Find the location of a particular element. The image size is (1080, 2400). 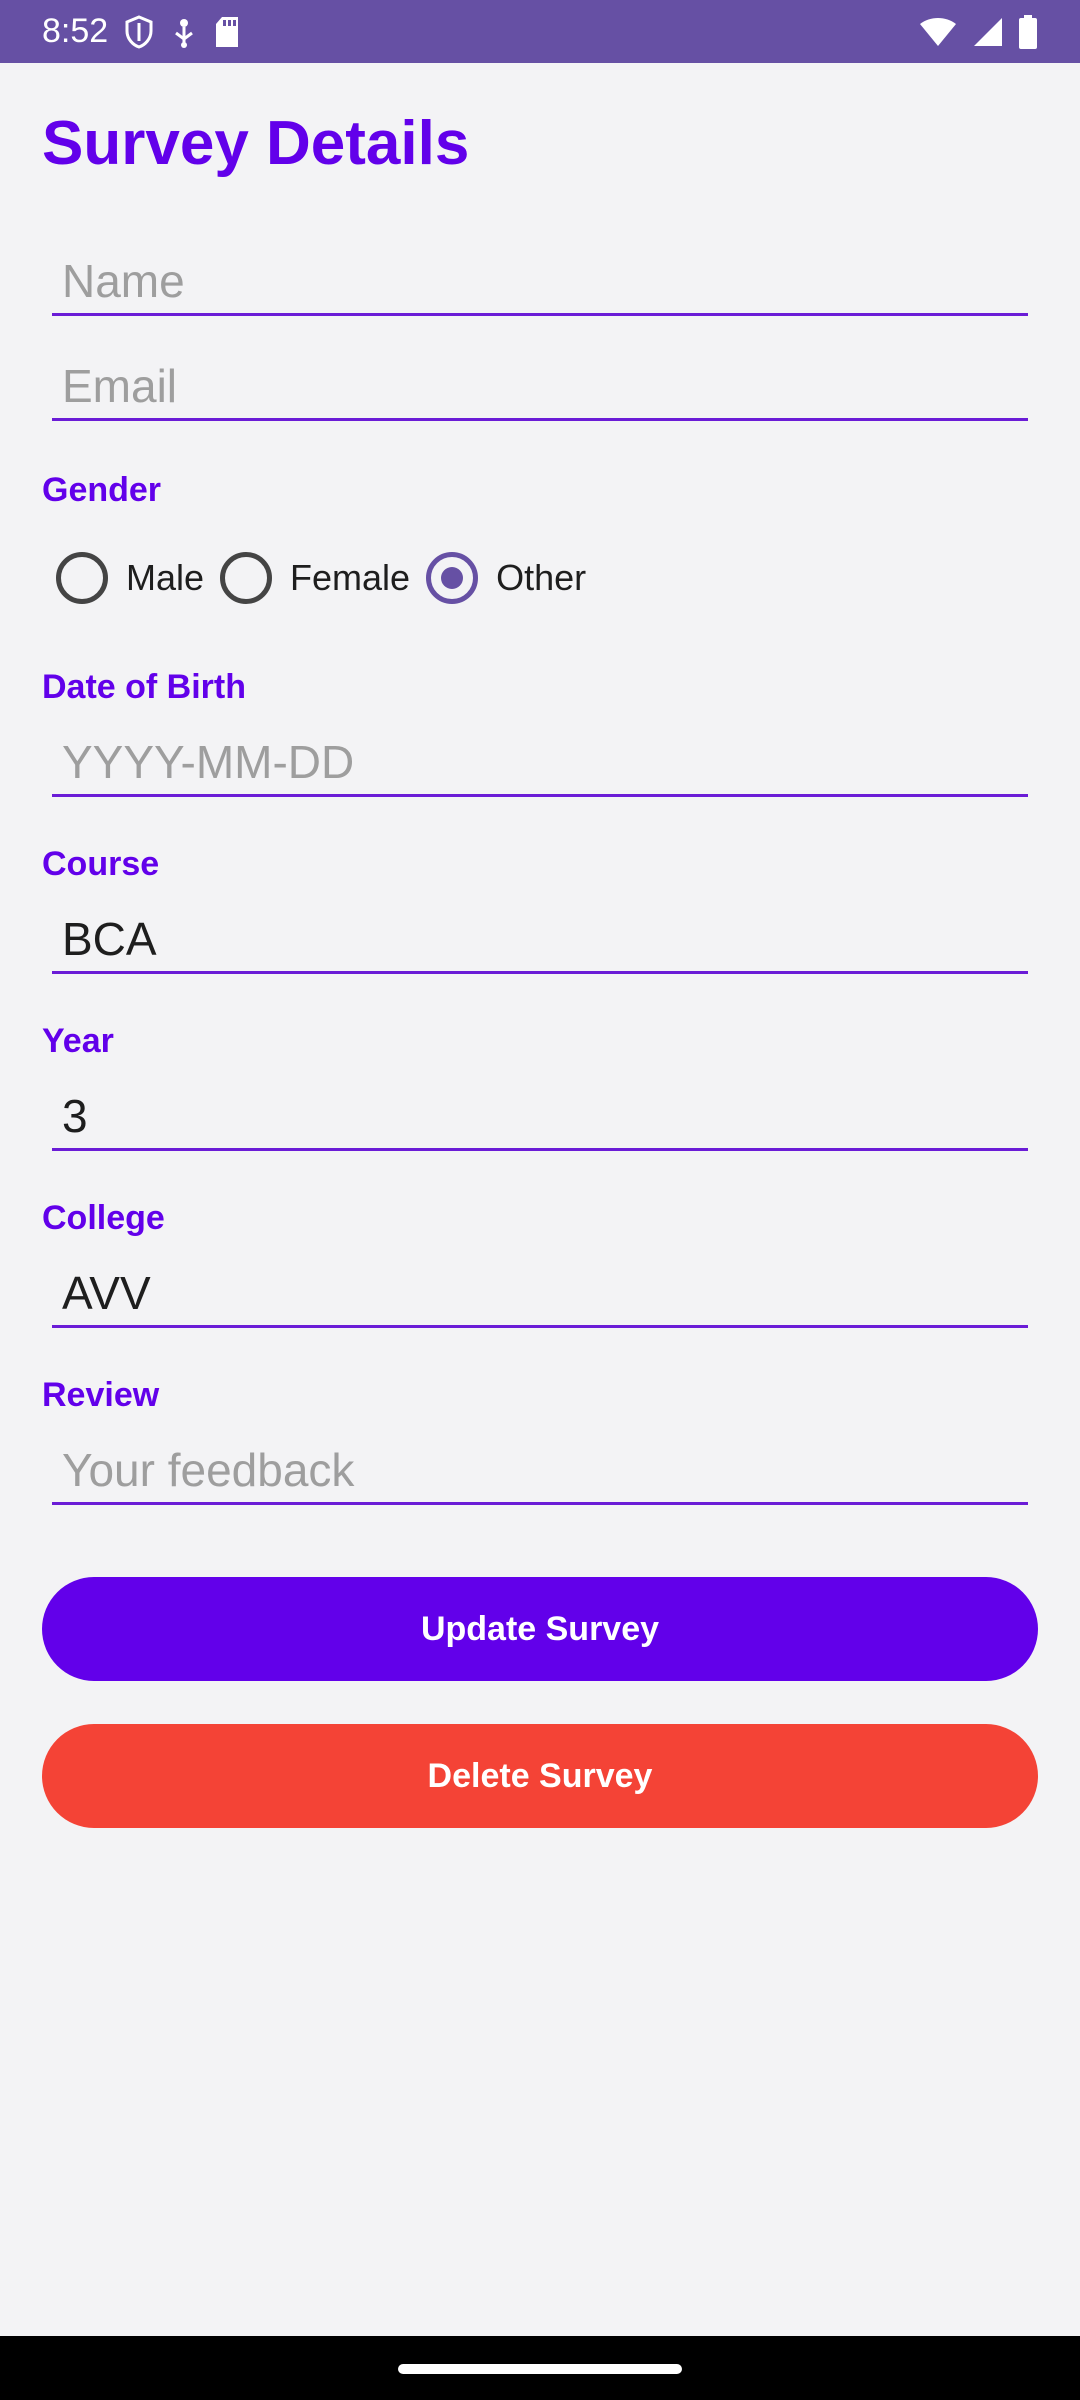

radio-label-female: Female is located at coordinates (350, 577).